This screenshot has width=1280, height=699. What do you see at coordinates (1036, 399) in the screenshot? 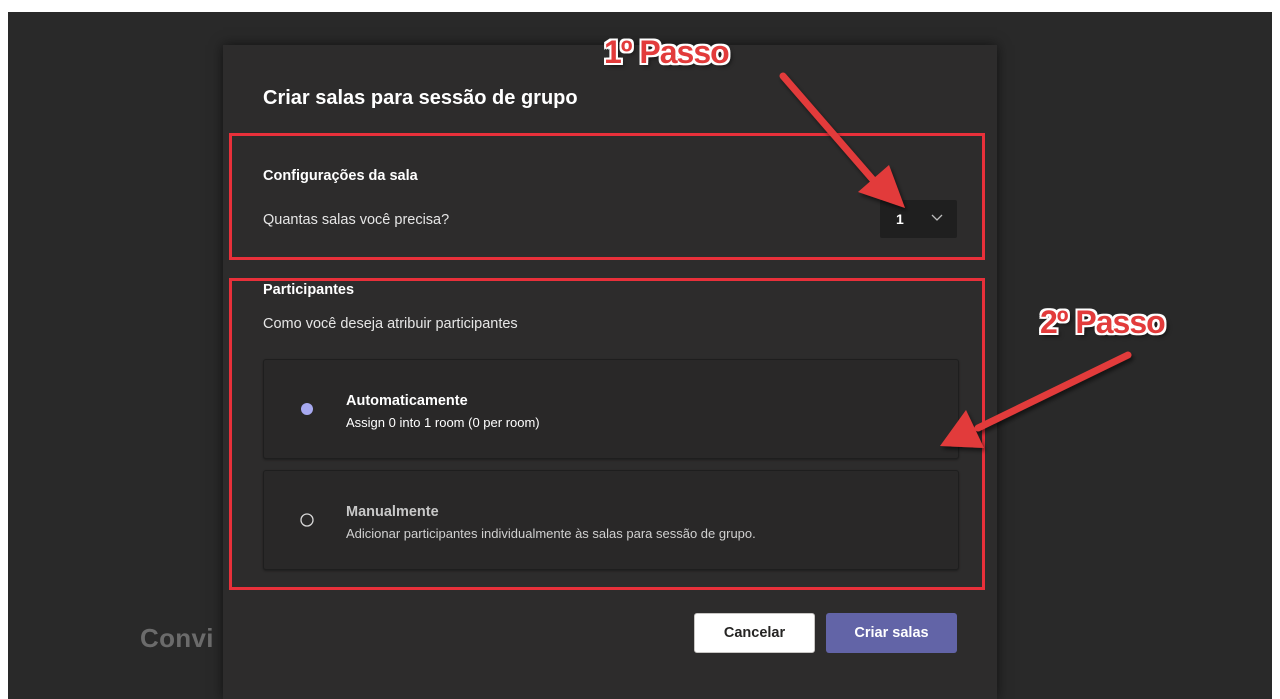
I see `step2-arrow` at bounding box center [1036, 399].